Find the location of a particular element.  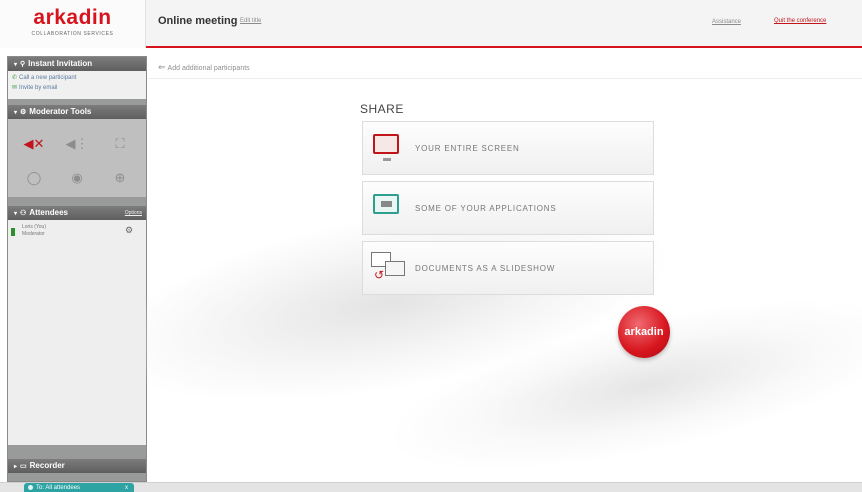

moderator-tools-header: ▾ ⚙ Moderator Tools is located at coordinates (77, 112).